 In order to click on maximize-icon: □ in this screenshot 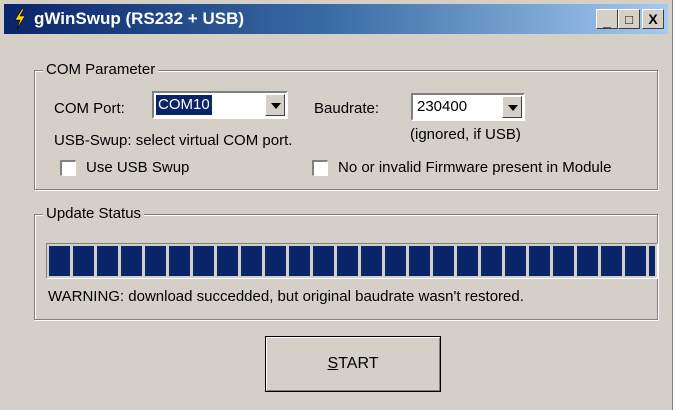, I will do `click(629, 19)`.